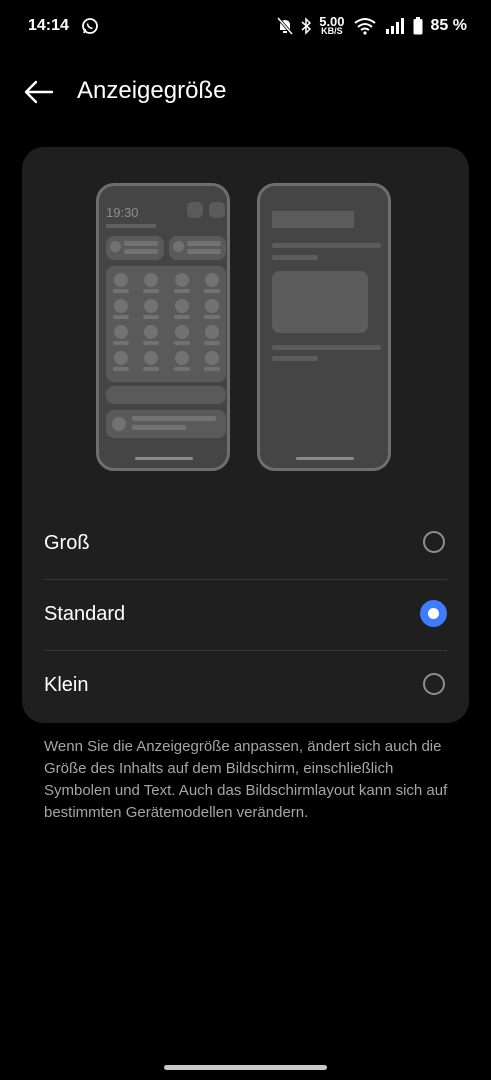 The height and width of the screenshot is (1080, 491). Describe the element at coordinates (48, 25) in the screenshot. I see `status-time: 14:14` at that location.